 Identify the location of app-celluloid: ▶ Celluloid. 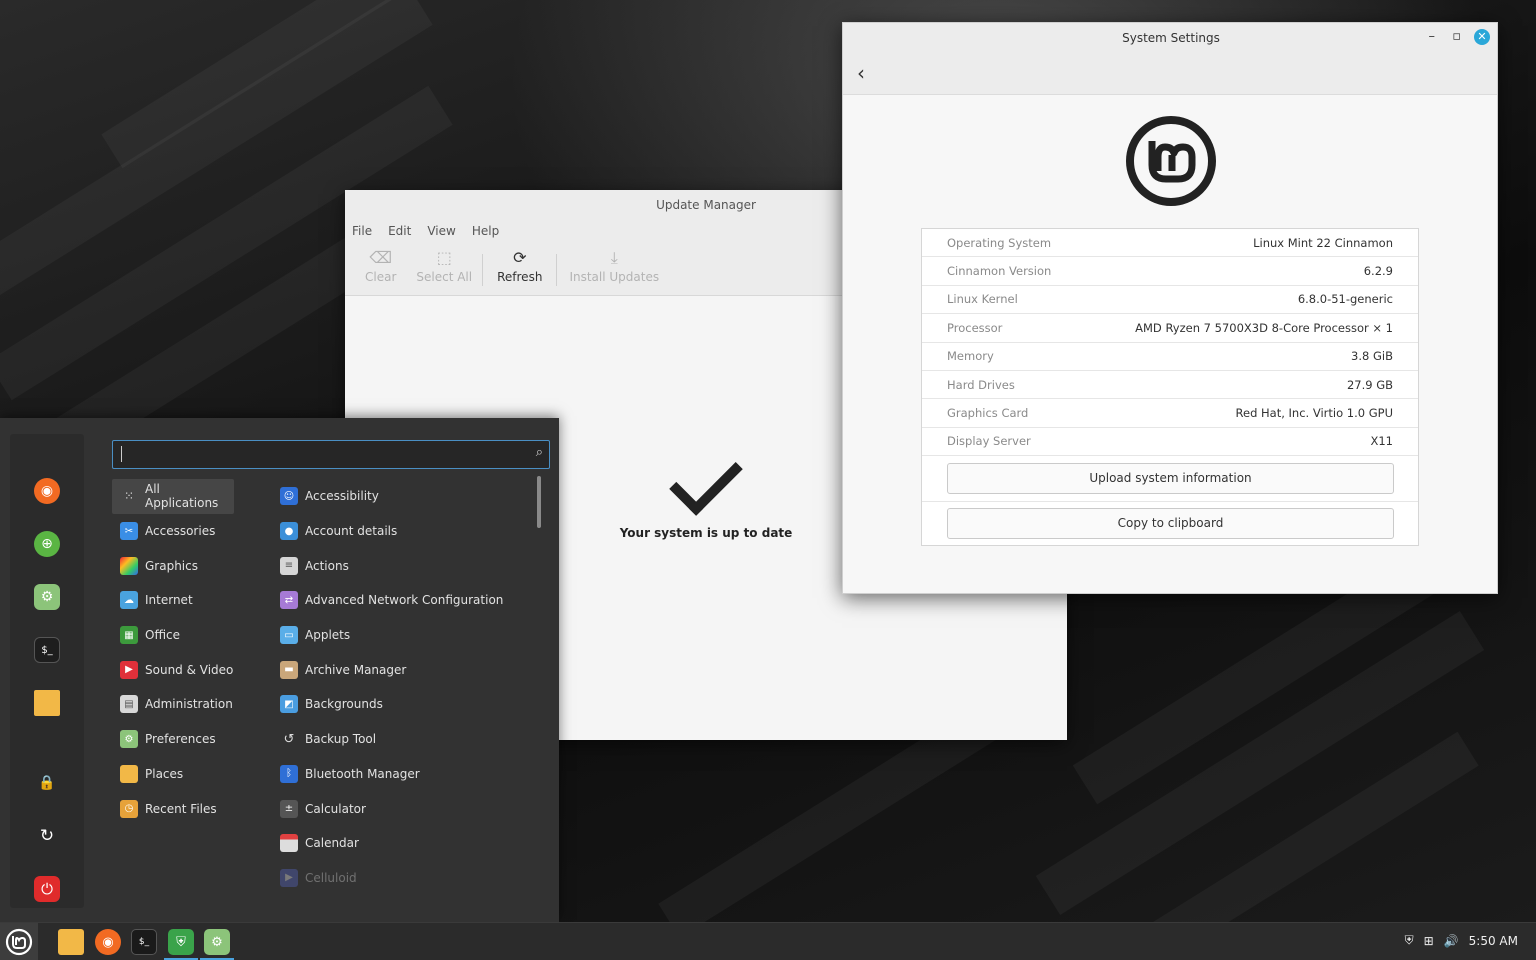
(404, 878).